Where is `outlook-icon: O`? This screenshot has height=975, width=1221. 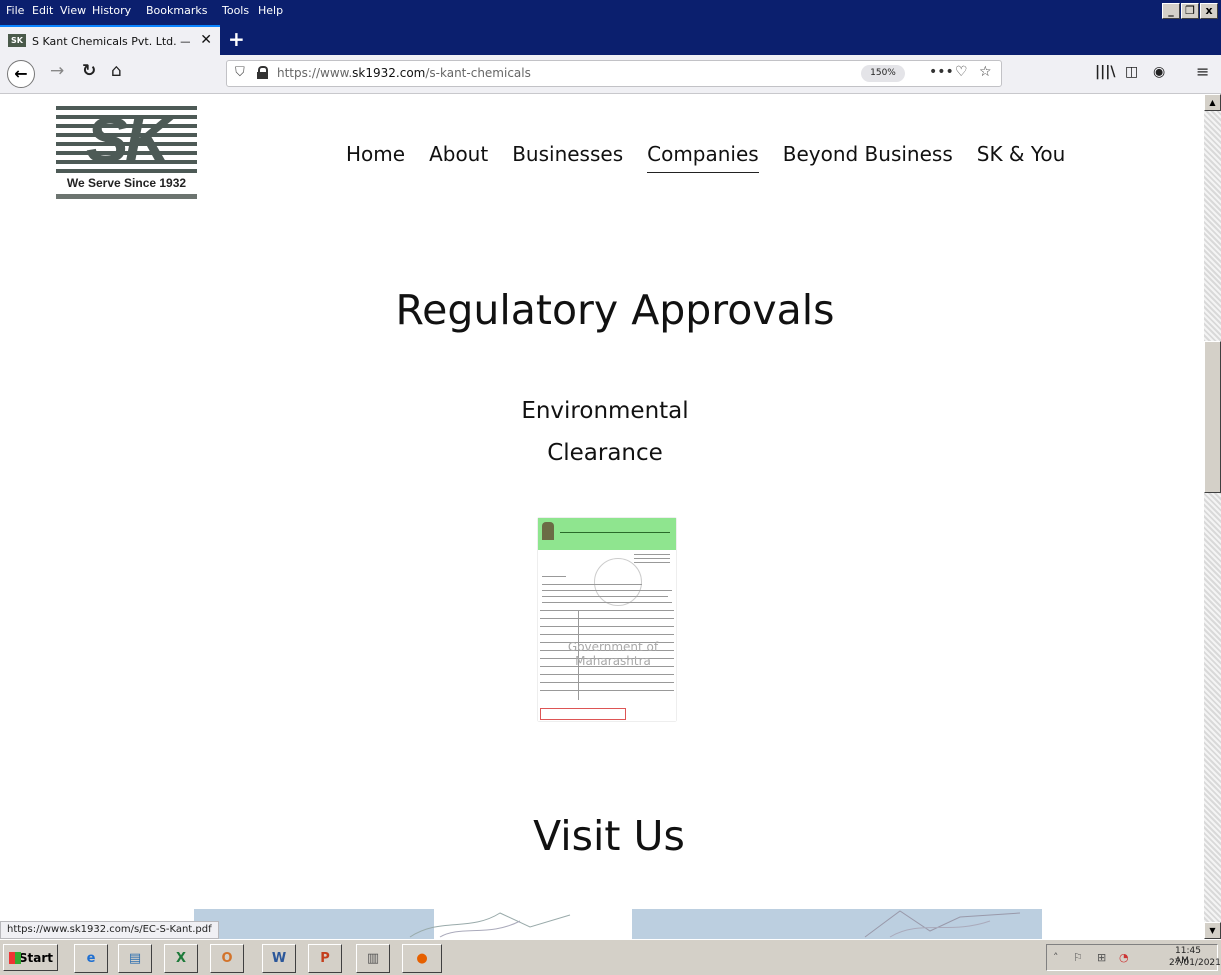 outlook-icon: O is located at coordinates (227, 958).